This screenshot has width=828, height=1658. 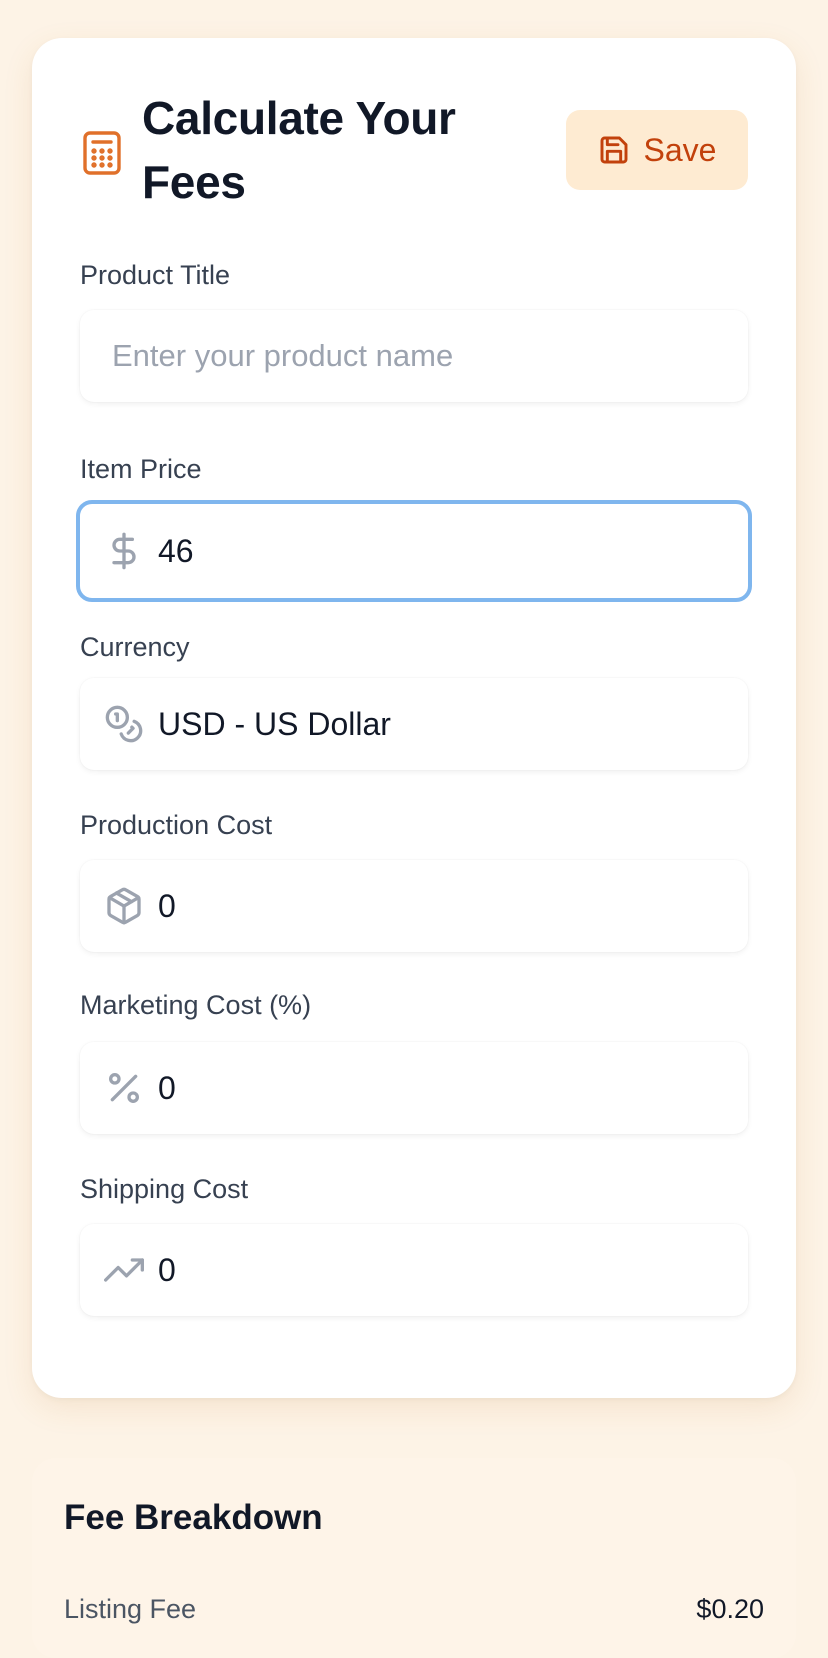 What do you see at coordinates (680, 149) in the screenshot?
I see `save-button-label: Save` at bounding box center [680, 149].